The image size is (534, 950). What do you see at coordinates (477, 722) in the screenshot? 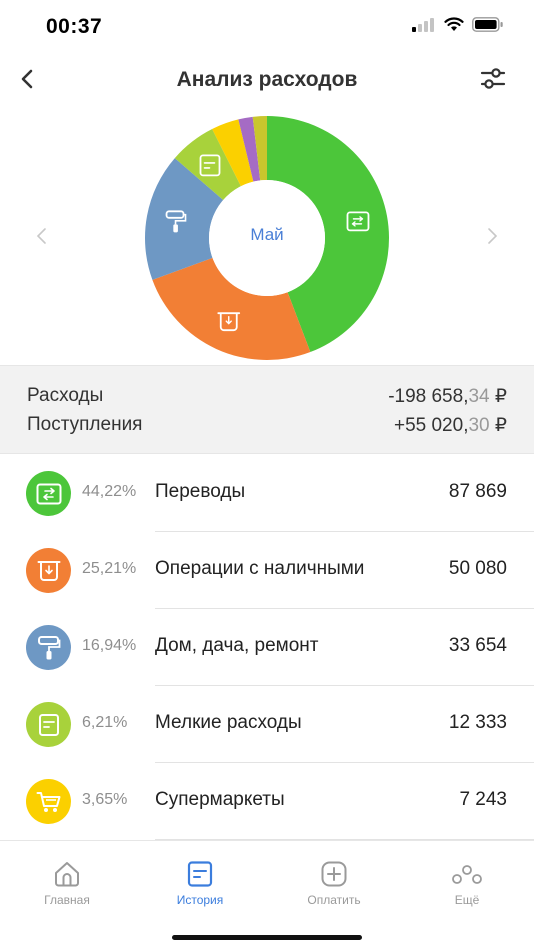
I see `category-amount: 12 333` at bounding box center [477, 722].